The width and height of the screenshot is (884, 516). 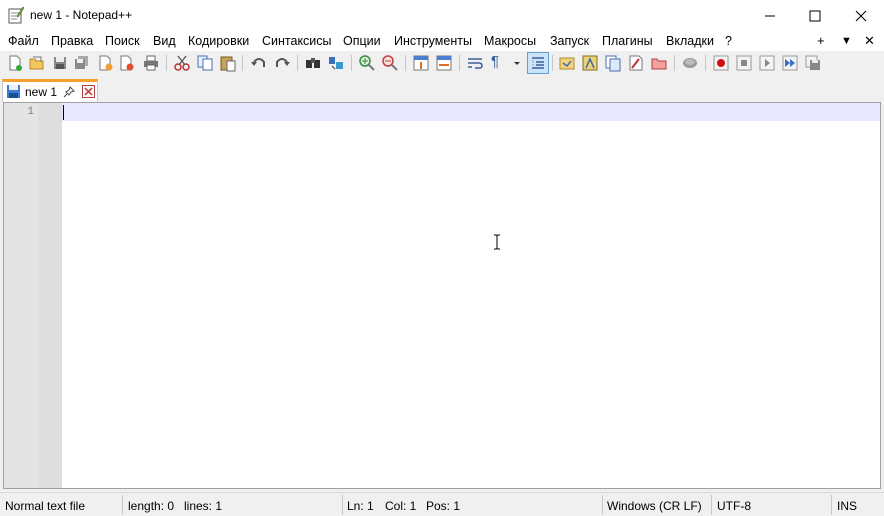 What do you see at coordinates (203, 506) in the screenshot?
I see `status-lines: lines: 1` at bounding box center [203, 506].